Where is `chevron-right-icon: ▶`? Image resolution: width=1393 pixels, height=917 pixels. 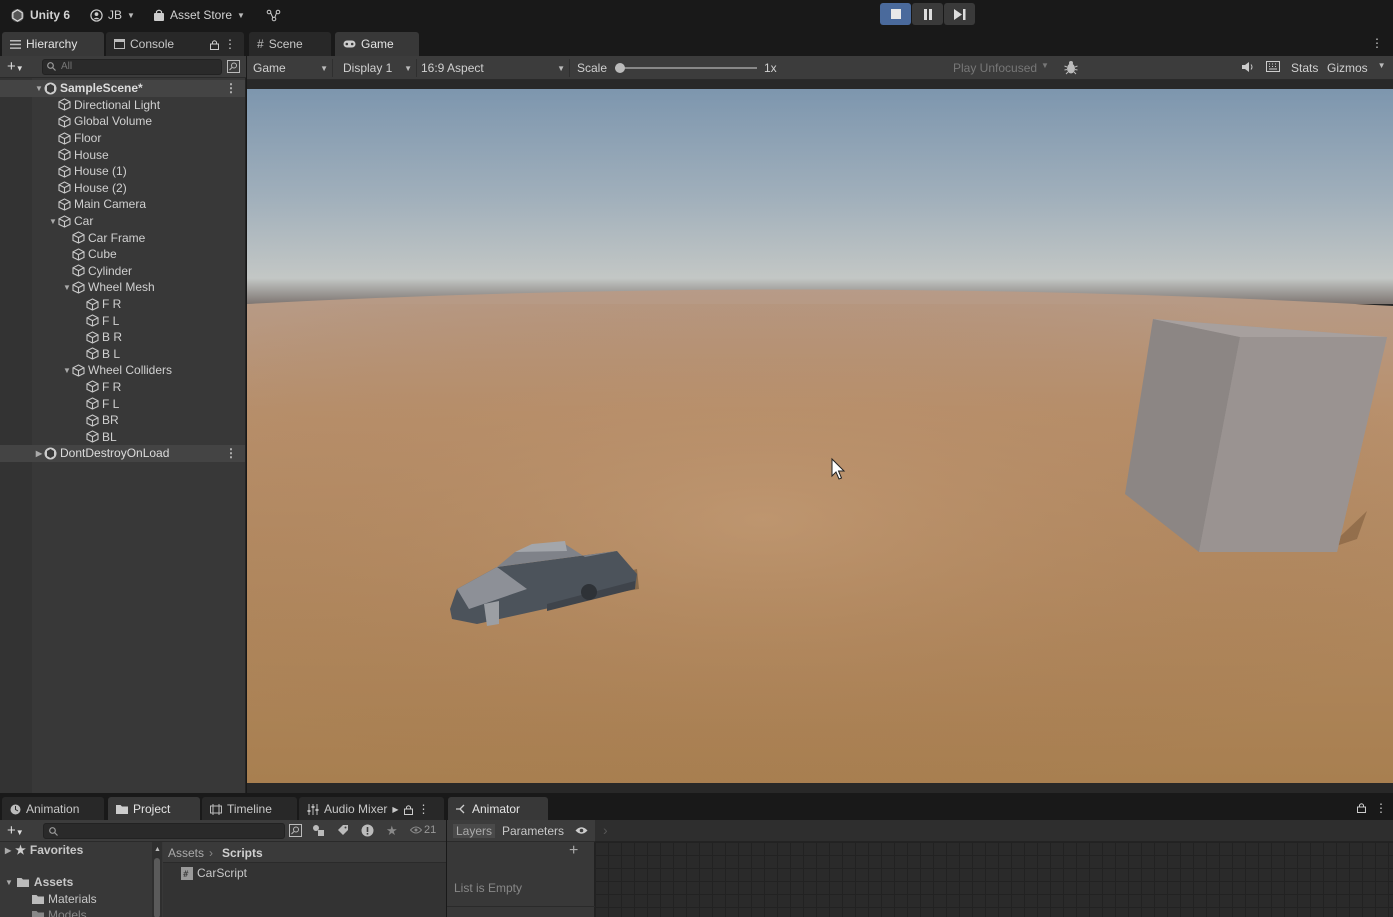
chevron-right-icon: ▶ is located at coordinates (395, 809).